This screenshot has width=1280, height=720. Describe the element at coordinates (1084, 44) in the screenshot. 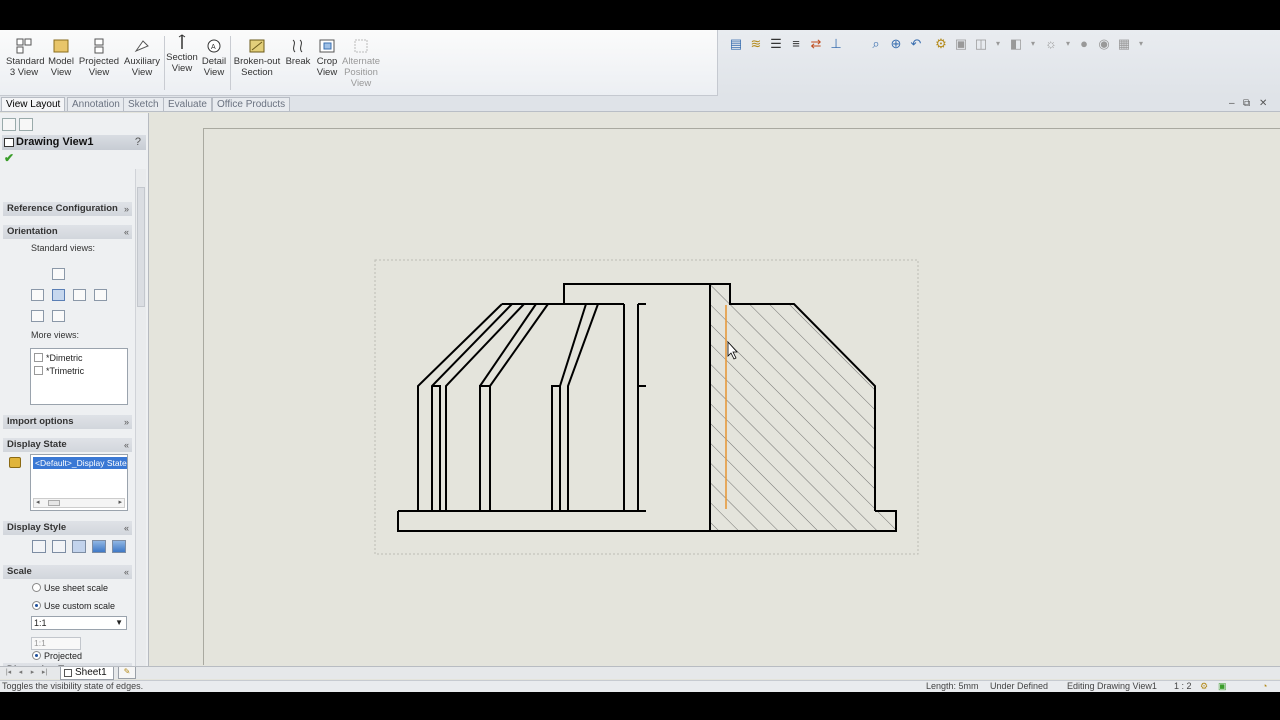

I see `appearance-icon: ●` at that location.